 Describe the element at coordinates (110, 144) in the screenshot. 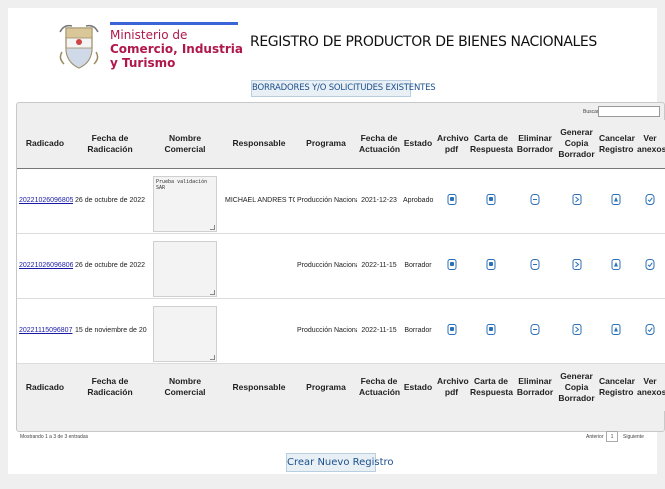

I see `col-header-fecha-radicacion: Fecha de Radicación` at that location.